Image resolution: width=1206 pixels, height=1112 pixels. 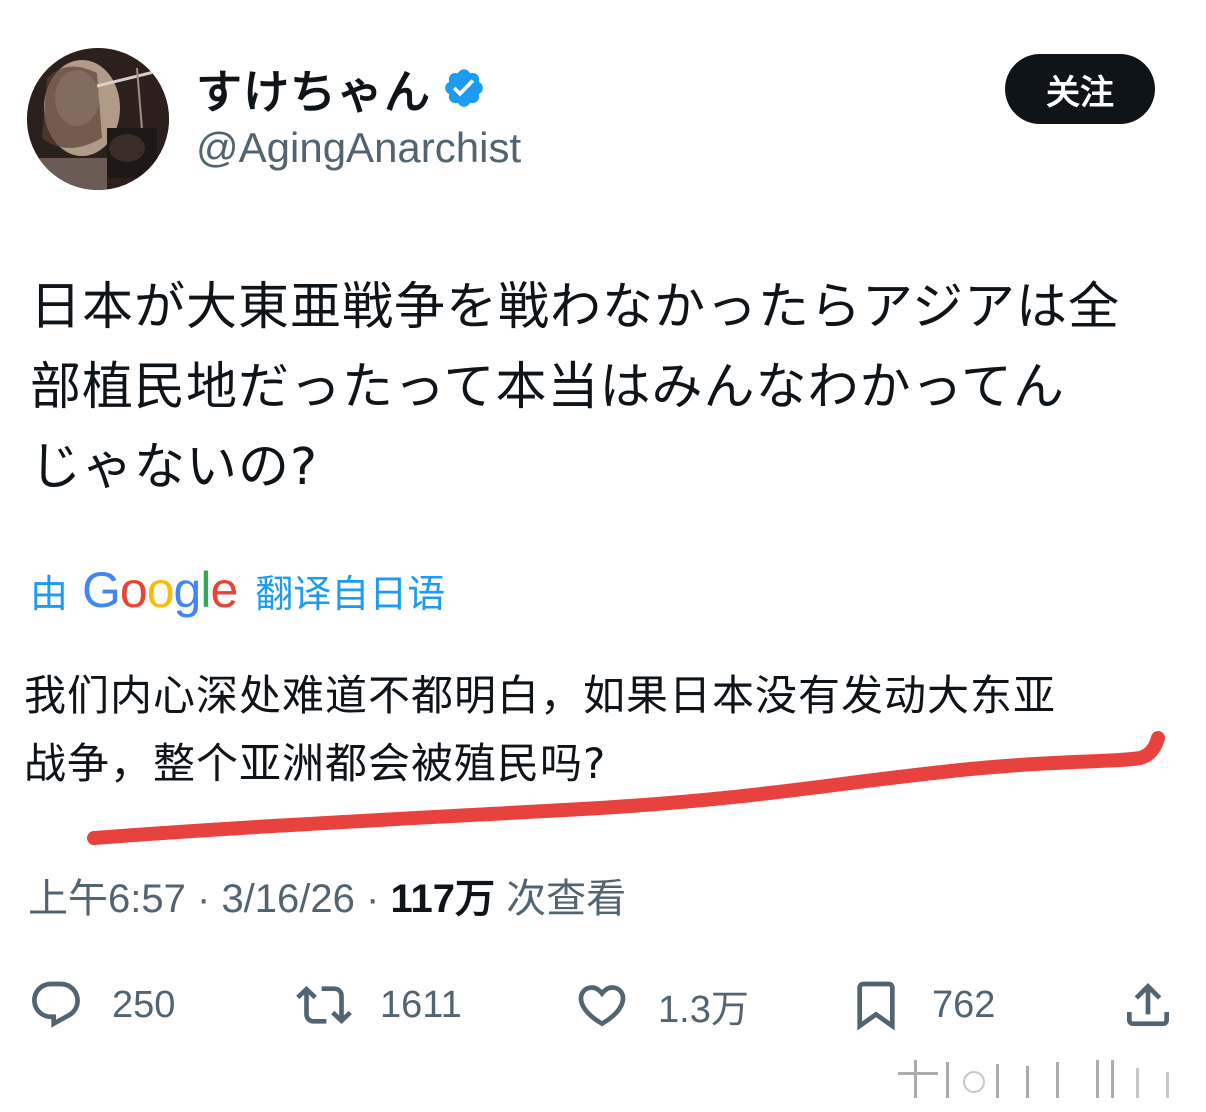 I want to click on avatar, so click(x=98, y=119).